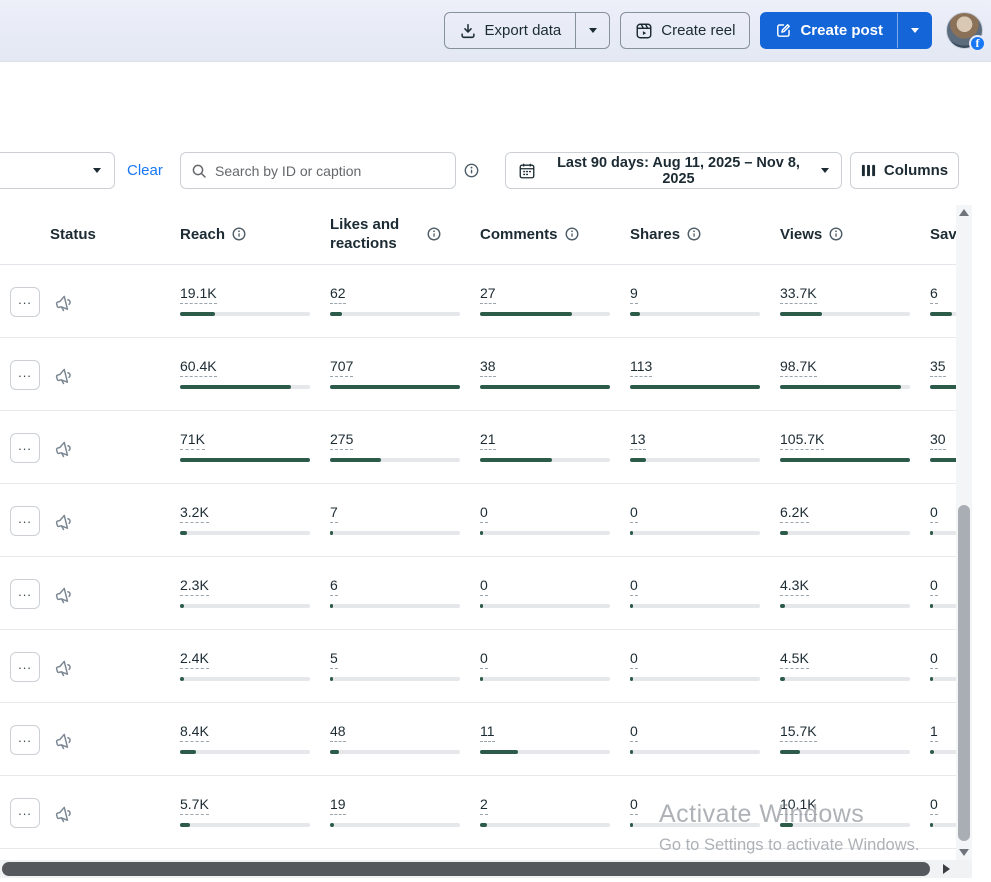  I want to click on cell-saves: 30, so click(943, 446).